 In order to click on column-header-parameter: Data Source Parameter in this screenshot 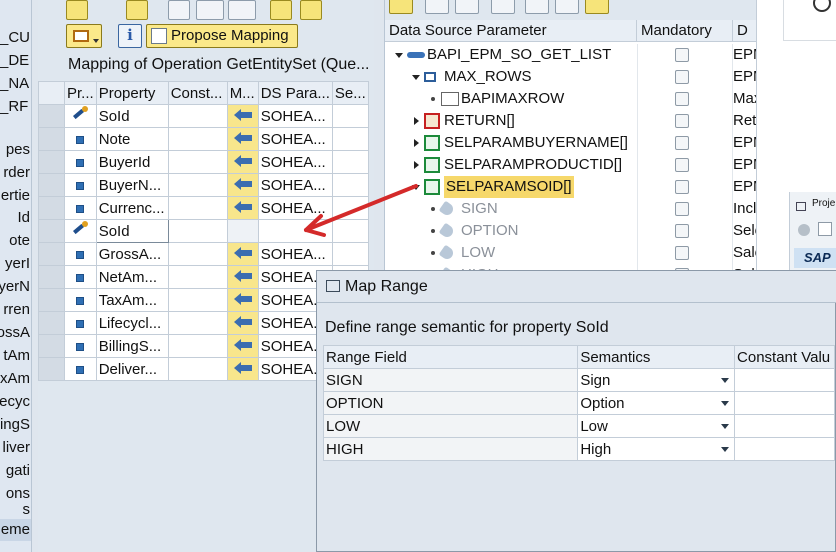, I will do `click(511, 31)`.